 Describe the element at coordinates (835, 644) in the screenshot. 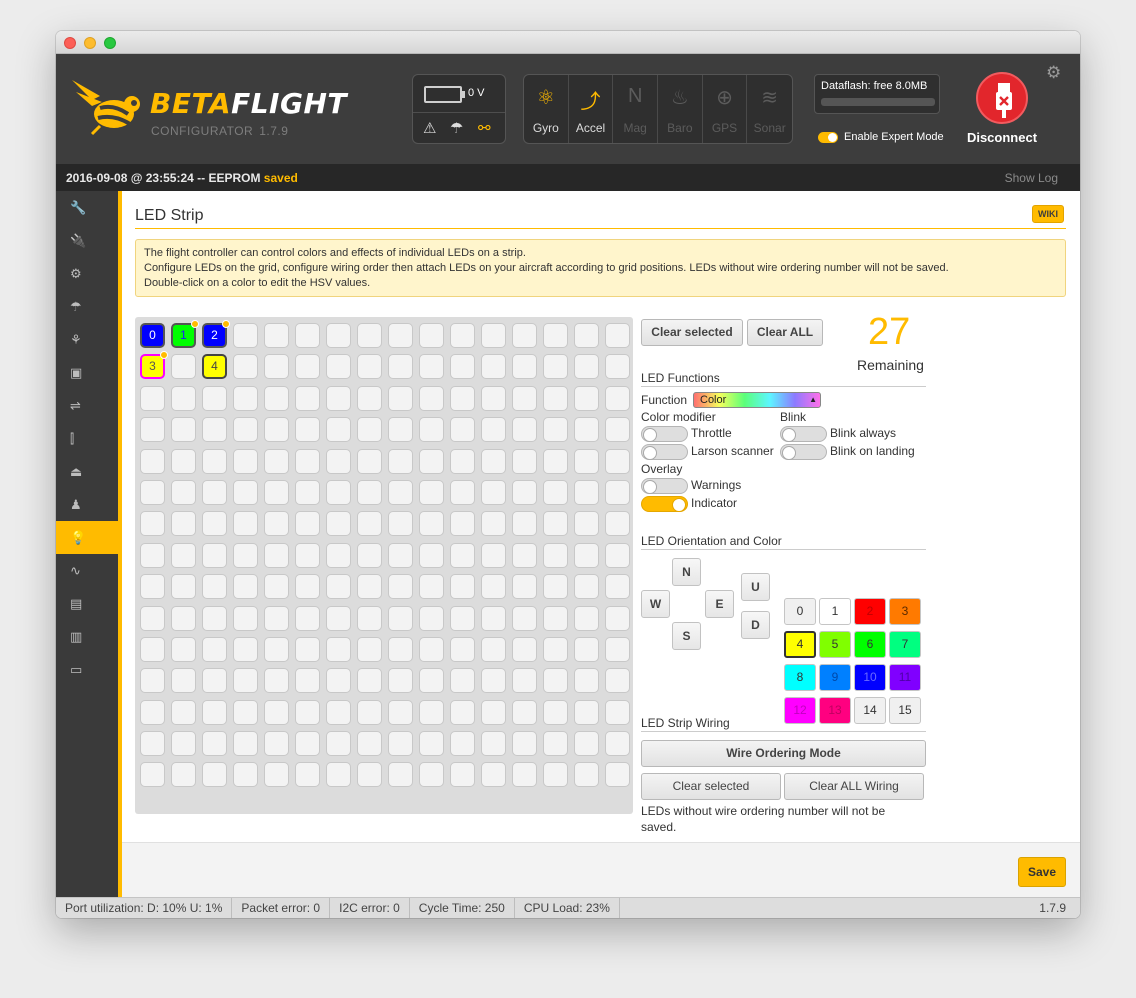

I see `color-swatch-5: 5` at that location.